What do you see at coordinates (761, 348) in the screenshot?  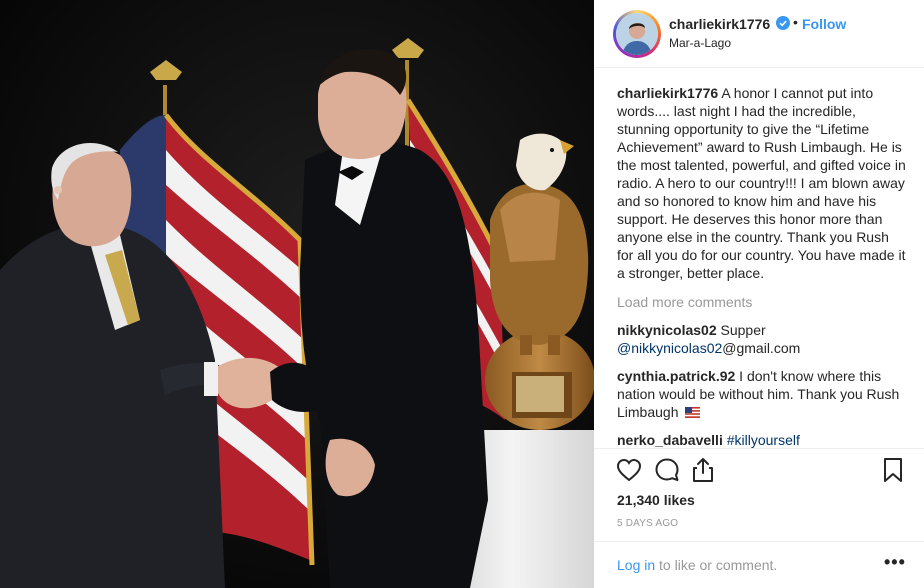 I see `comment-text-rest: @gmail.com` at bounding box center [761, 348].